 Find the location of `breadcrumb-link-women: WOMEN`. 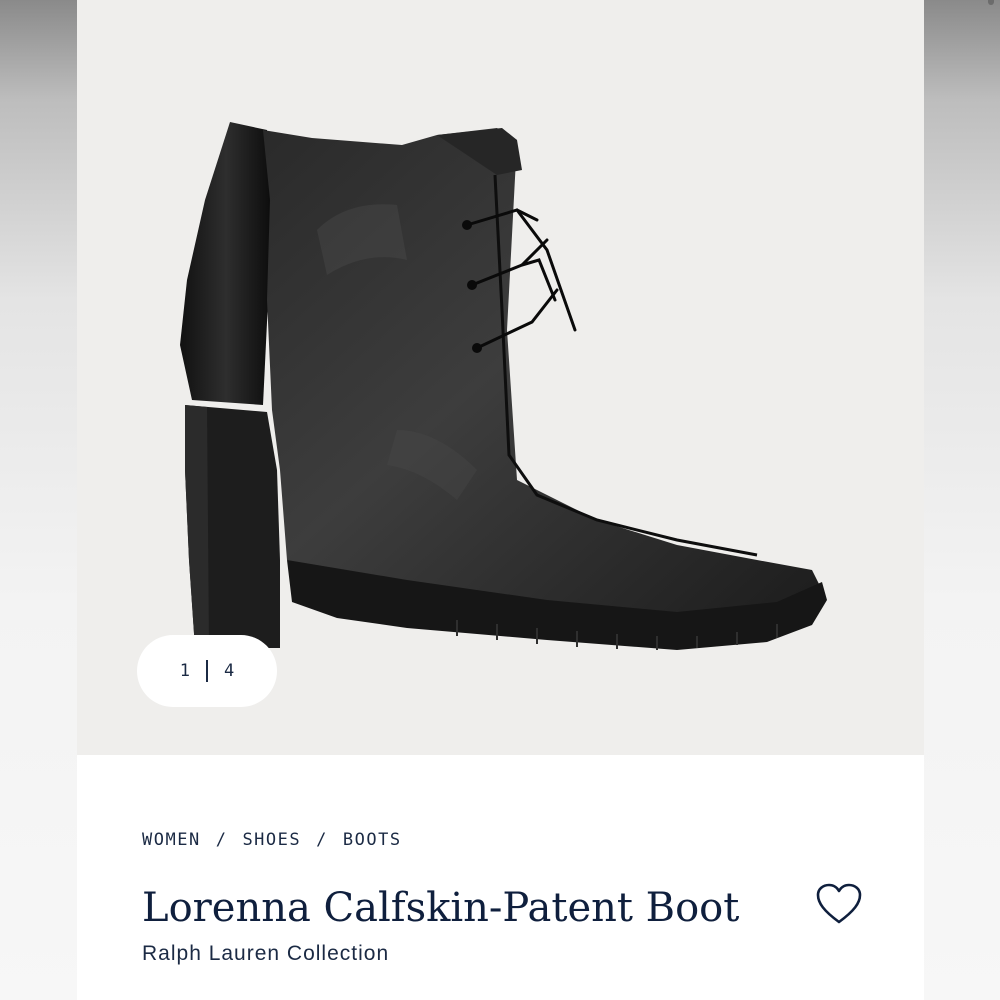

breadcrumb-link-women: WOMEN is located at coordinates (171, 840).